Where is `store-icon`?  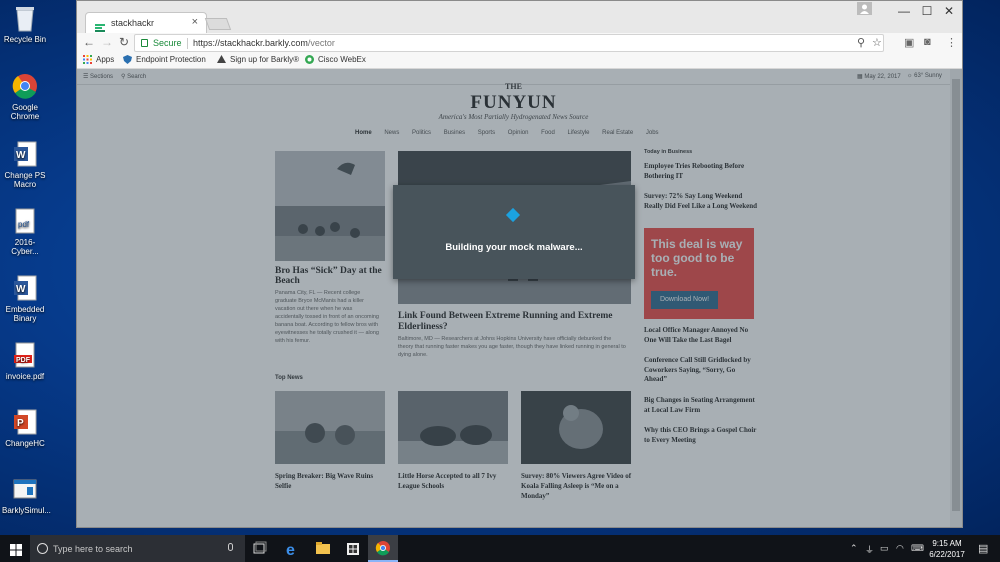 store-icon is located at coordinates (353, 548).